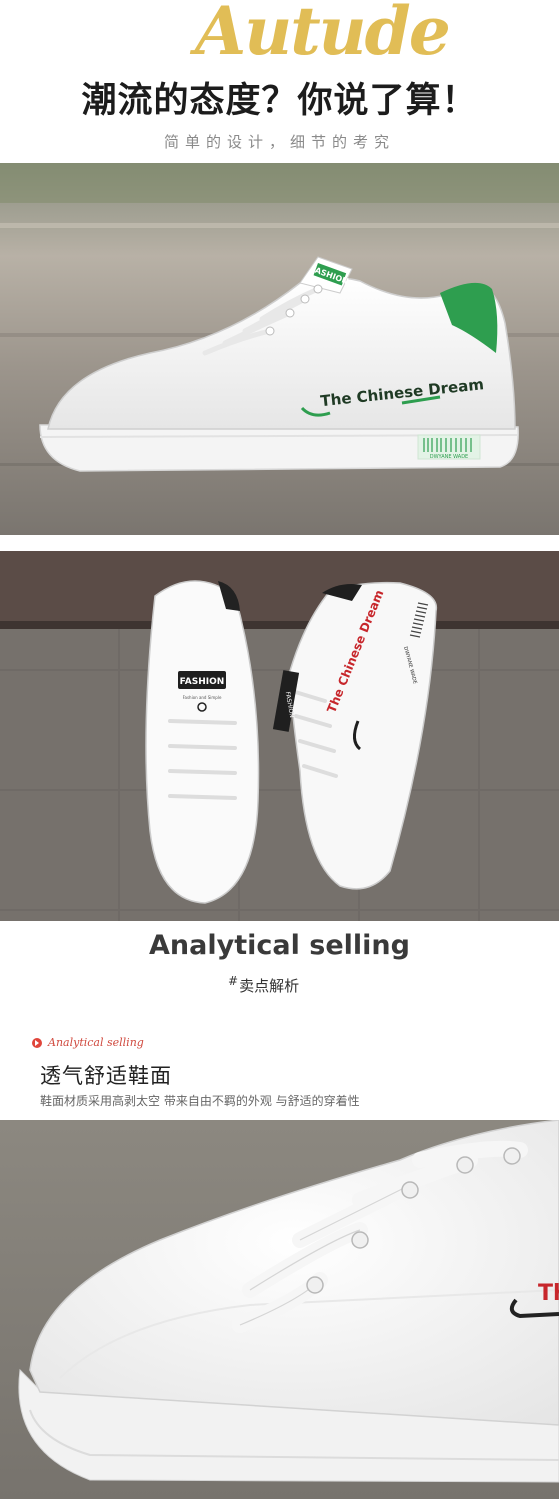 The image size is (559, 1499). Describe the element at coordinates (279, 945) in the screenshot. I see `selling-title: Analytical selling` at that location.